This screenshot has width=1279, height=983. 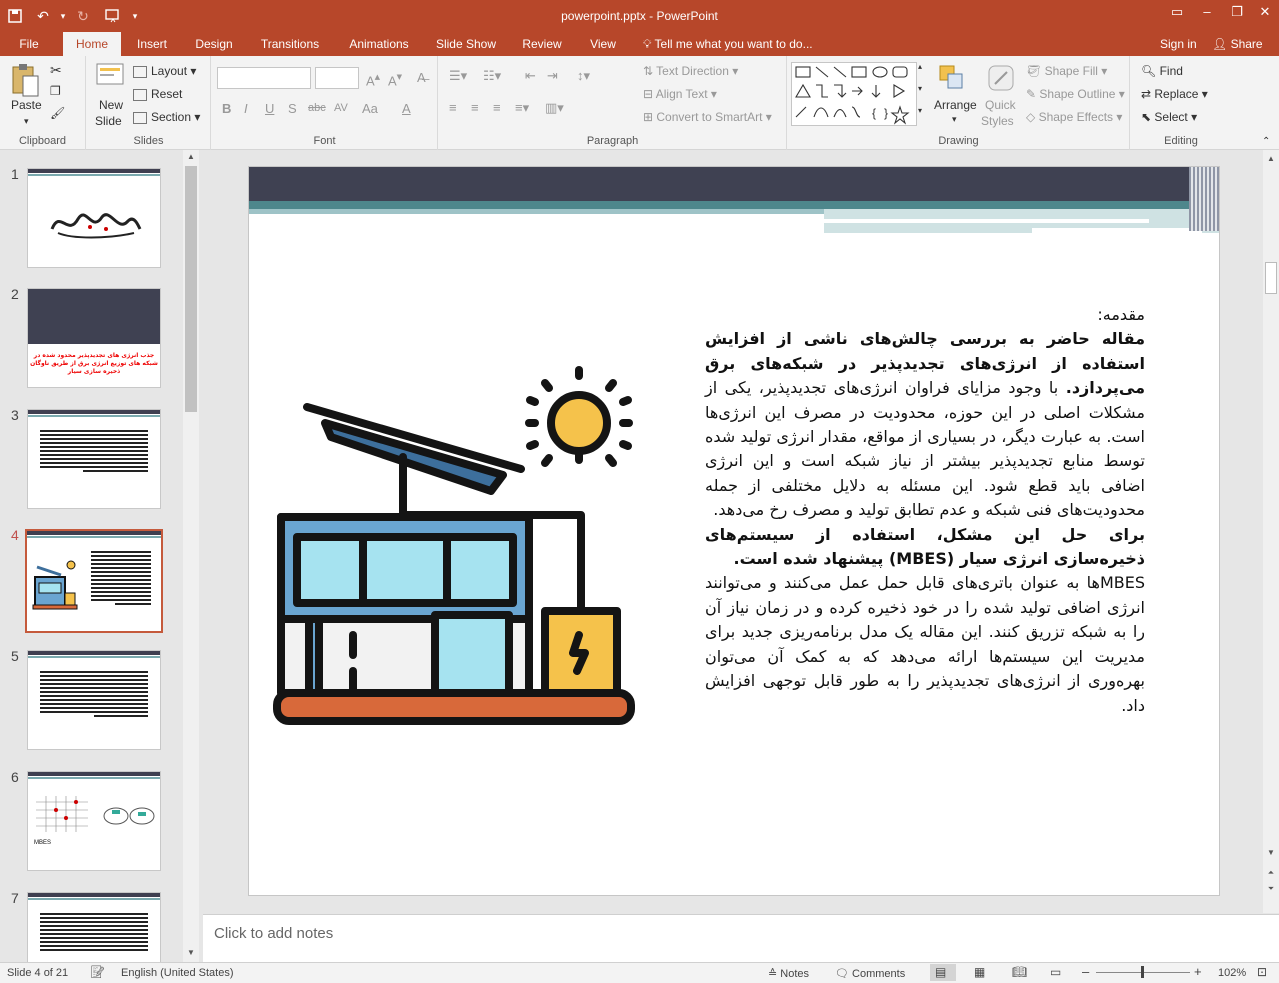 I want to click on shapes-scroll-down-icon: ▾, so click(x=920, y=88).